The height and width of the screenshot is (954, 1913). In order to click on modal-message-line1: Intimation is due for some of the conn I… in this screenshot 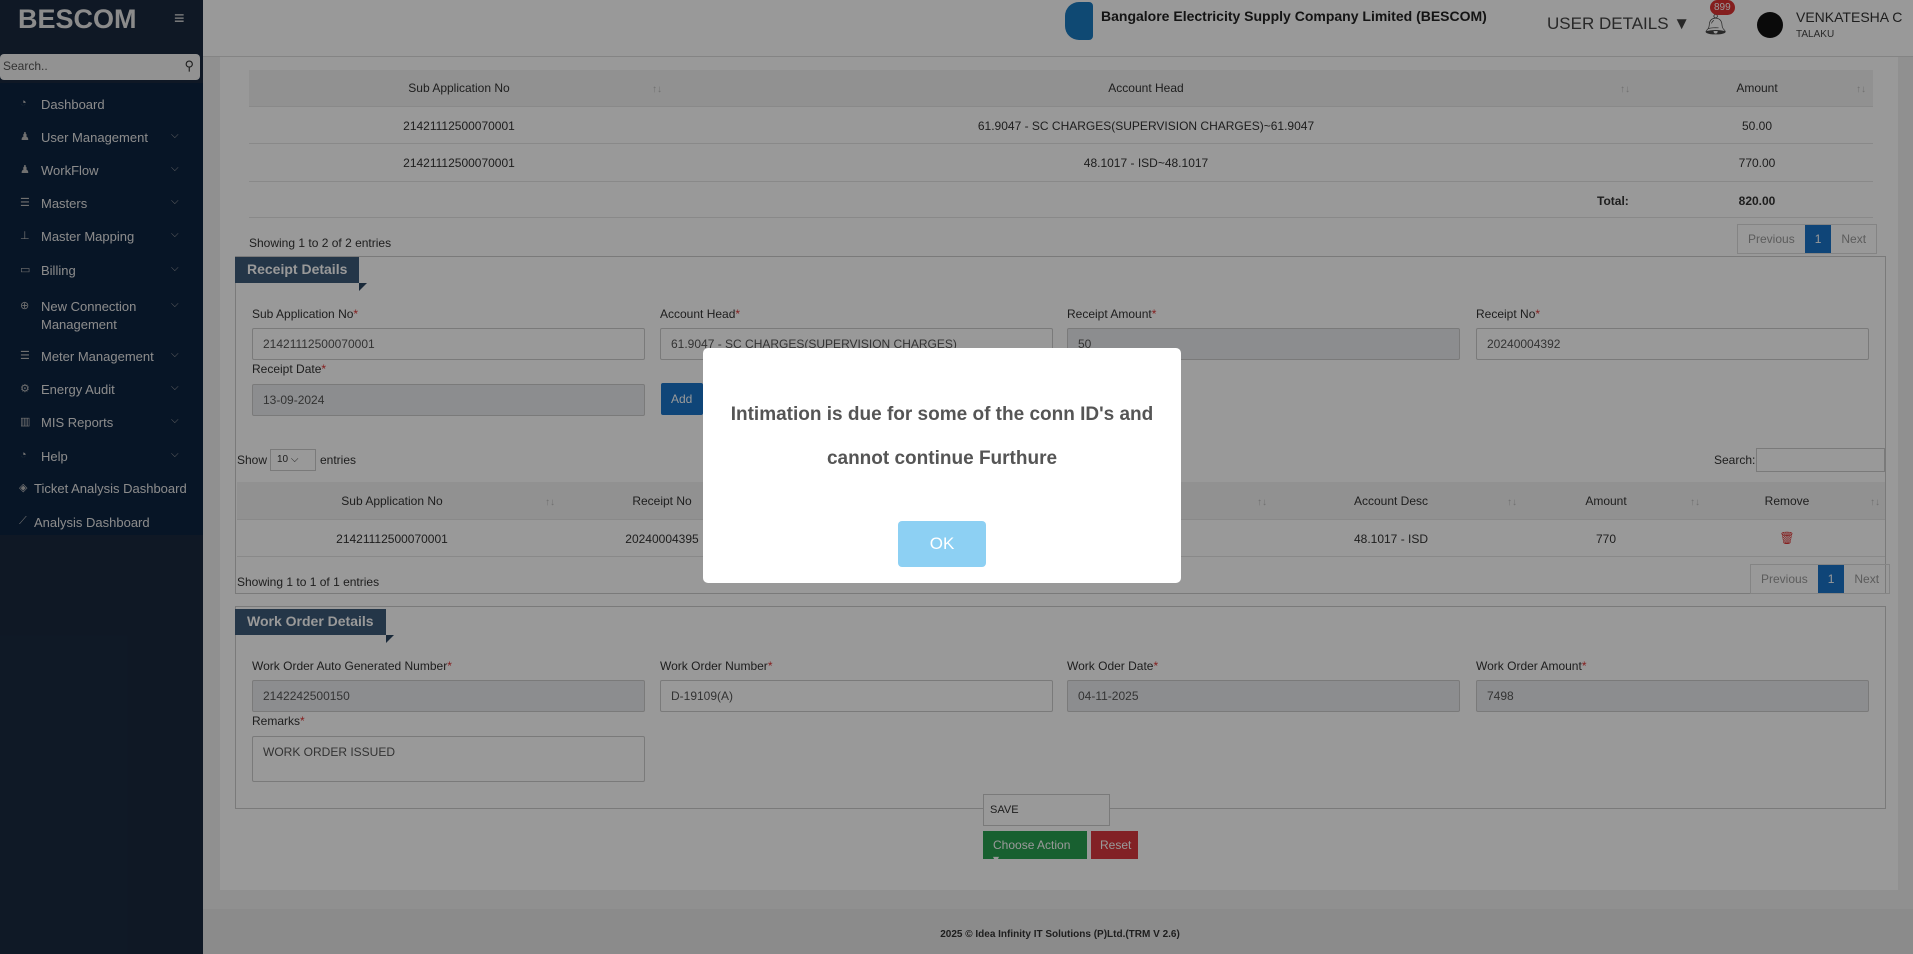, I will do `click(942, 414)`.